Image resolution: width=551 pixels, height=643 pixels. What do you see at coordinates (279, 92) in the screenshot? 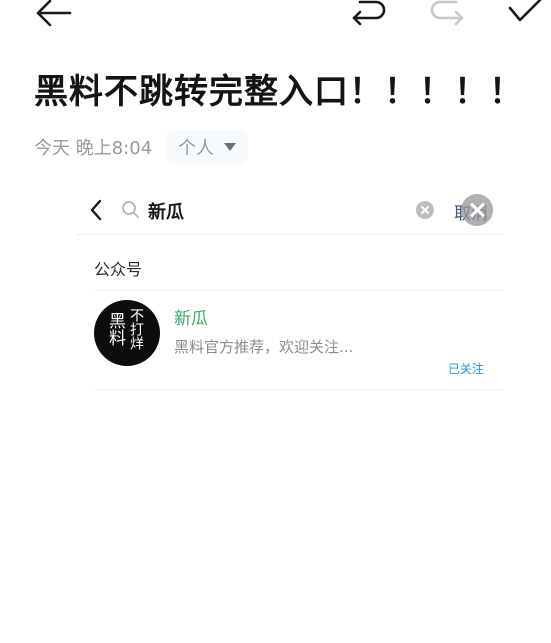
I see `email-subject: 黑料不跳转完整入口！！！！！` at bounding box center [279, 92].